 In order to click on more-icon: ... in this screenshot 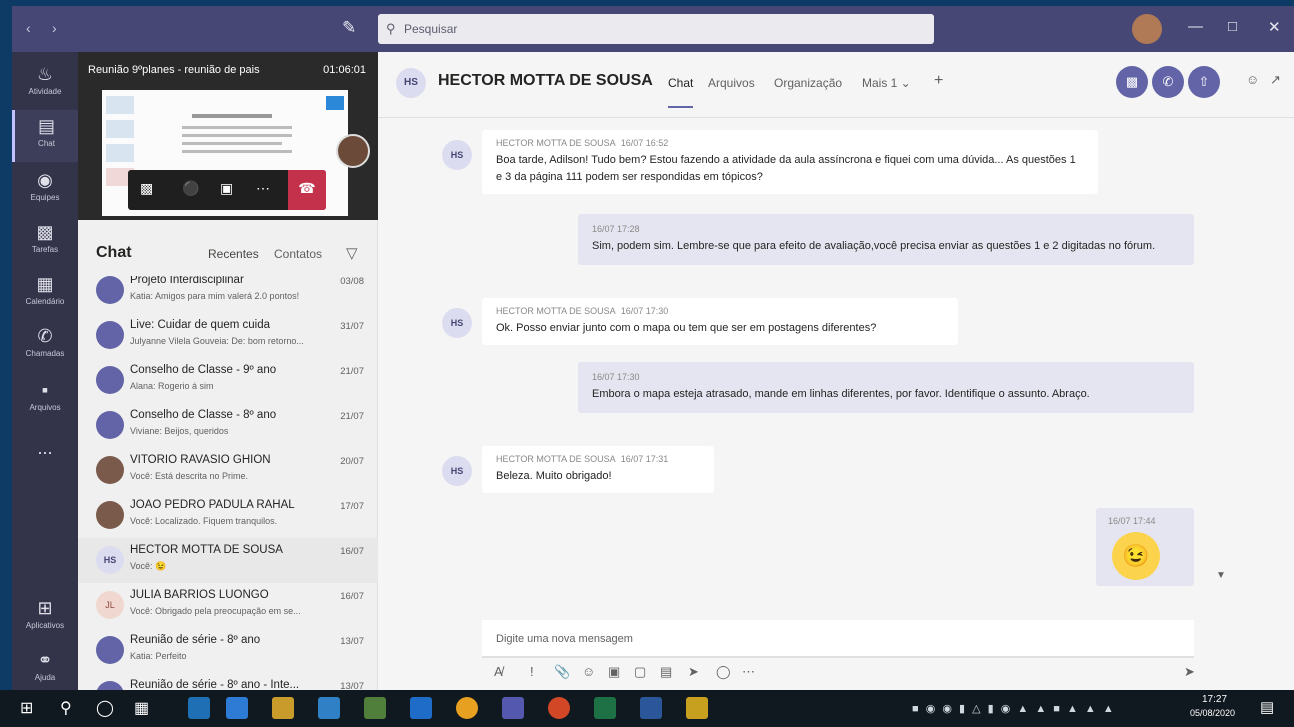, I will do `click(45, 448)`.